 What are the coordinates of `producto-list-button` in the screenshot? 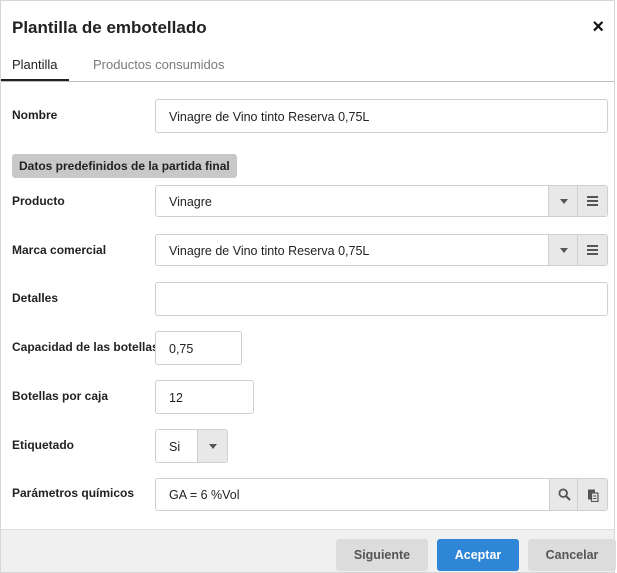 It's located at (592, 201).